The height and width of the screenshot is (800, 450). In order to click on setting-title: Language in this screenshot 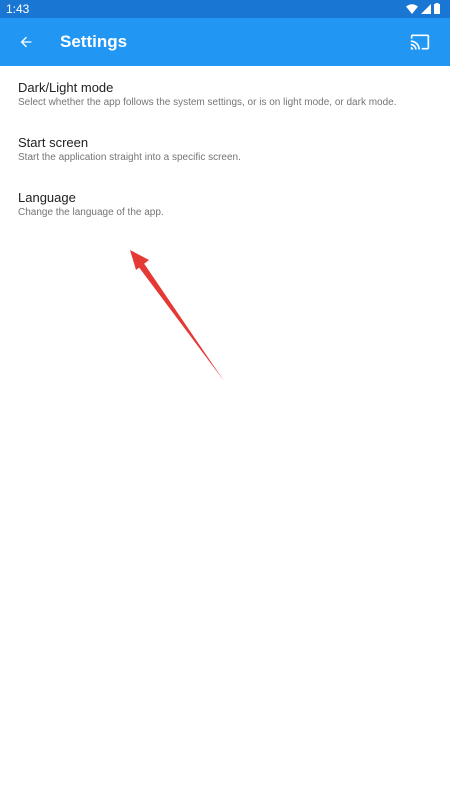, I will do `click(47, 197)`.